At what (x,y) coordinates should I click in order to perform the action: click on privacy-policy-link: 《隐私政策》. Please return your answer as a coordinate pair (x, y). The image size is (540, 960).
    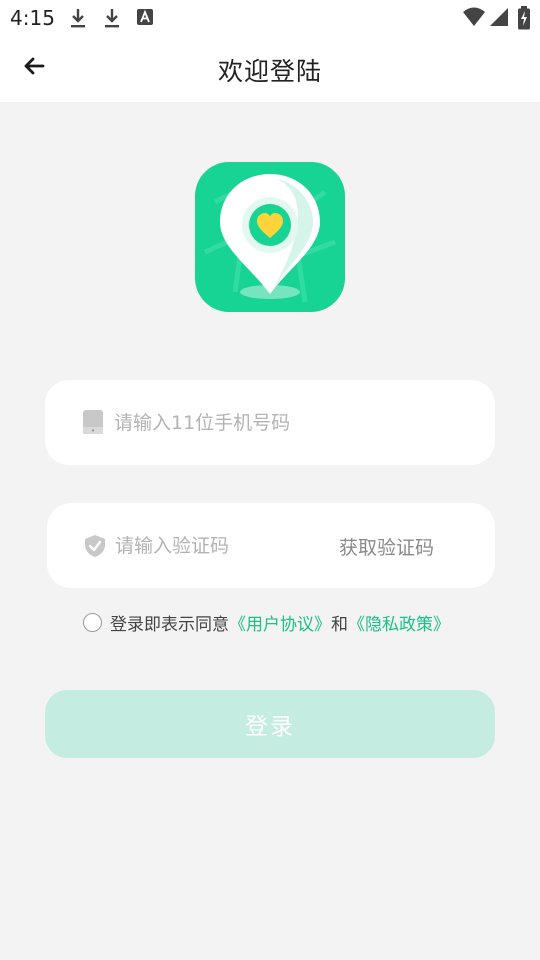
    Looking at the image, I should click on (399, 622).